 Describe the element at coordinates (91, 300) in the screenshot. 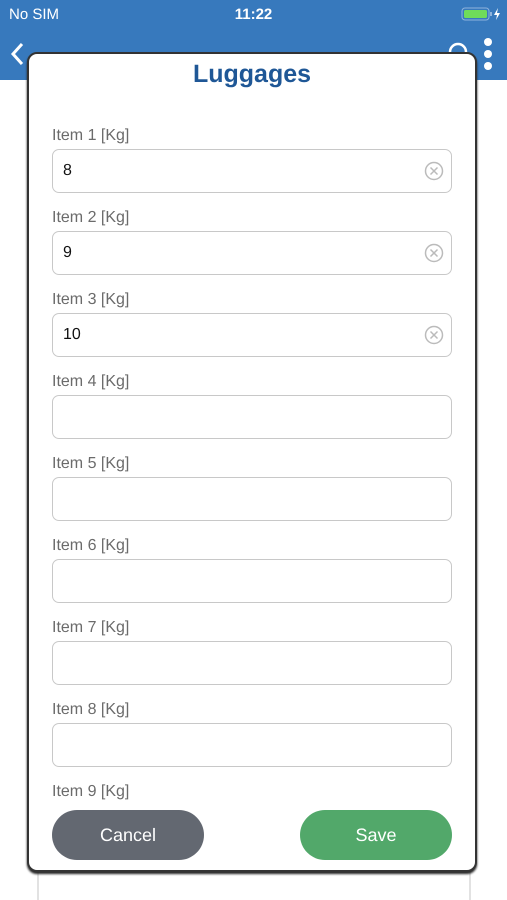

I see `field-label: Item 3 [Kg]` at that location.